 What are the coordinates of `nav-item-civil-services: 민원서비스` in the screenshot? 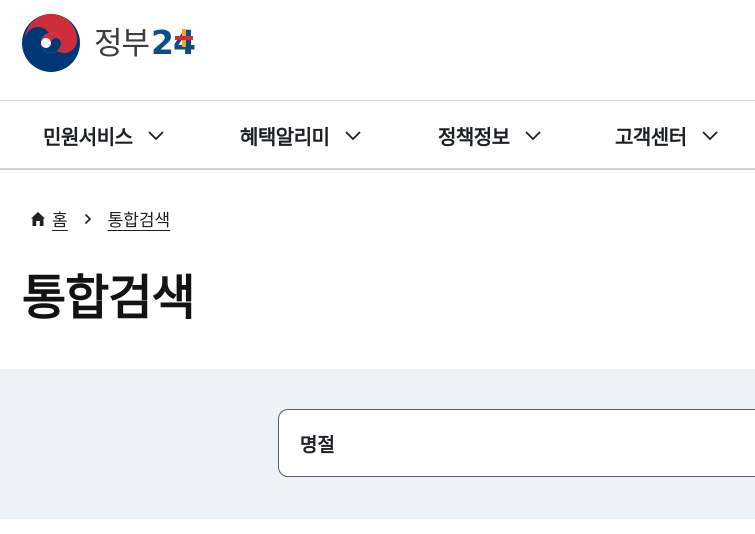 It's located at (104, 135).